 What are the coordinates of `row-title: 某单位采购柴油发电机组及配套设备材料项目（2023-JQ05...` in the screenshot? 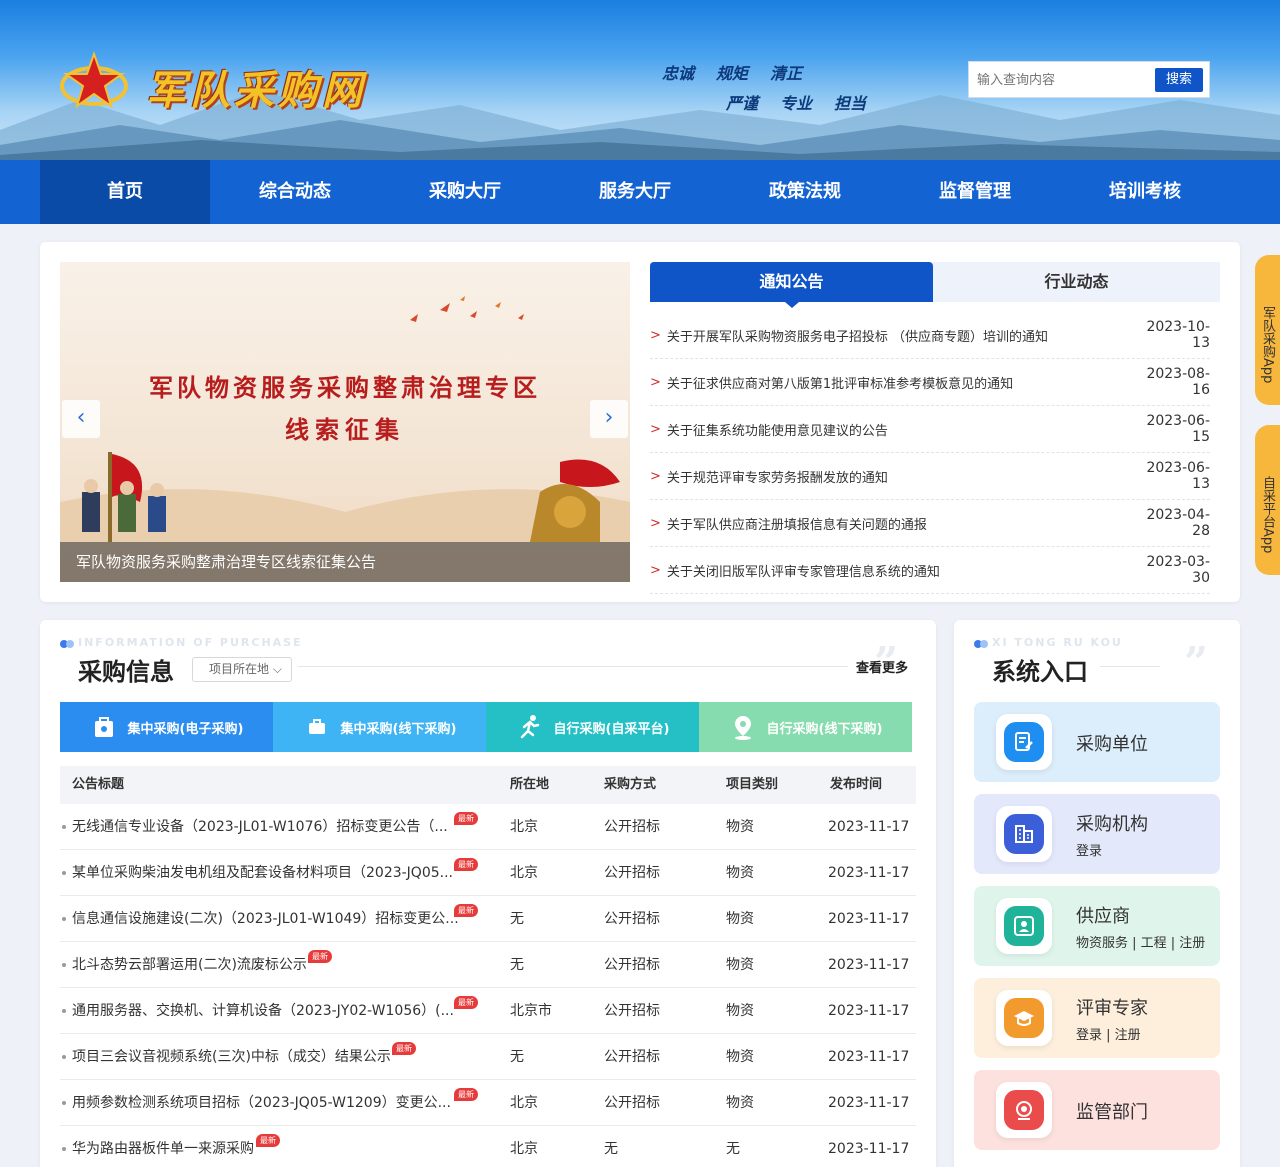 It's located at (262, 873).